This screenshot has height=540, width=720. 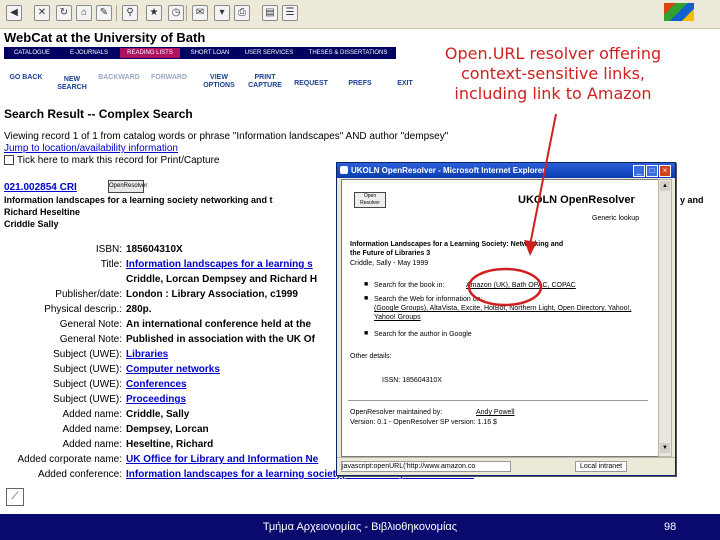 I want to click on go-back-button: GO BACK, so click(x=26, y=78).